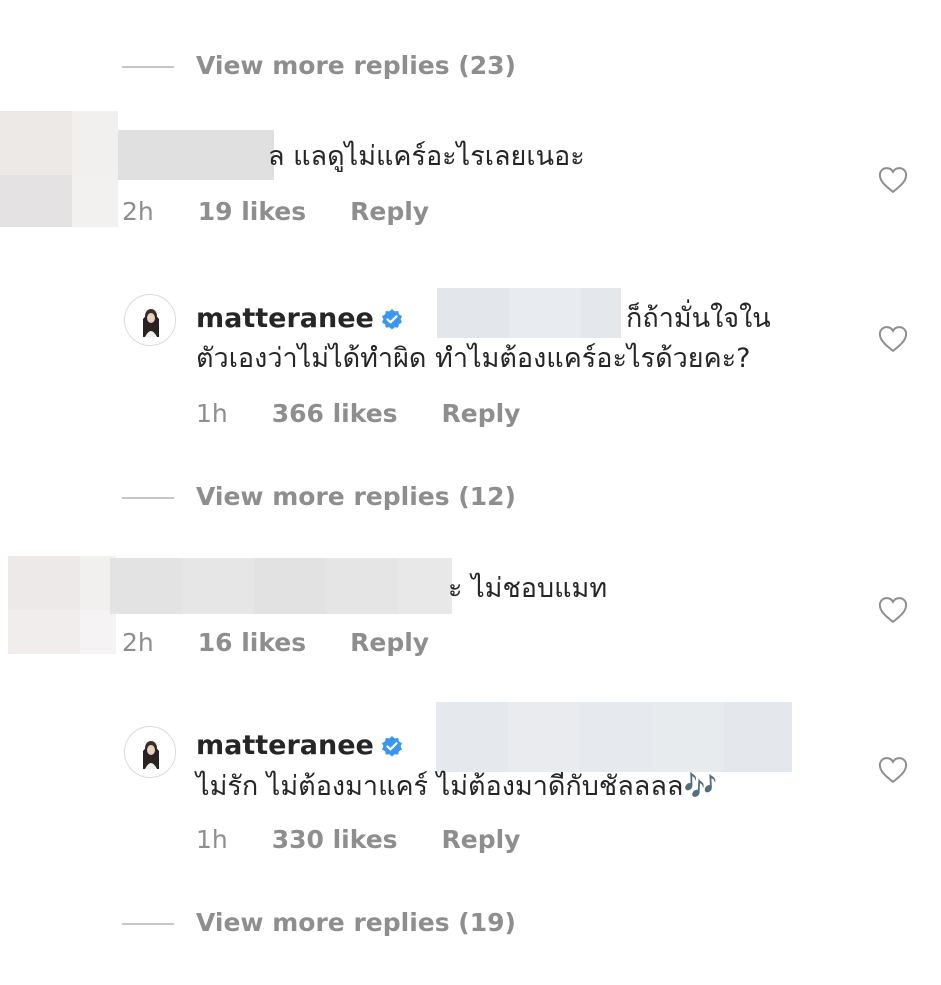  Describe the element at coordinates (252, 211) in the screenshot. I see `likes-count: 19 likes` at that location.